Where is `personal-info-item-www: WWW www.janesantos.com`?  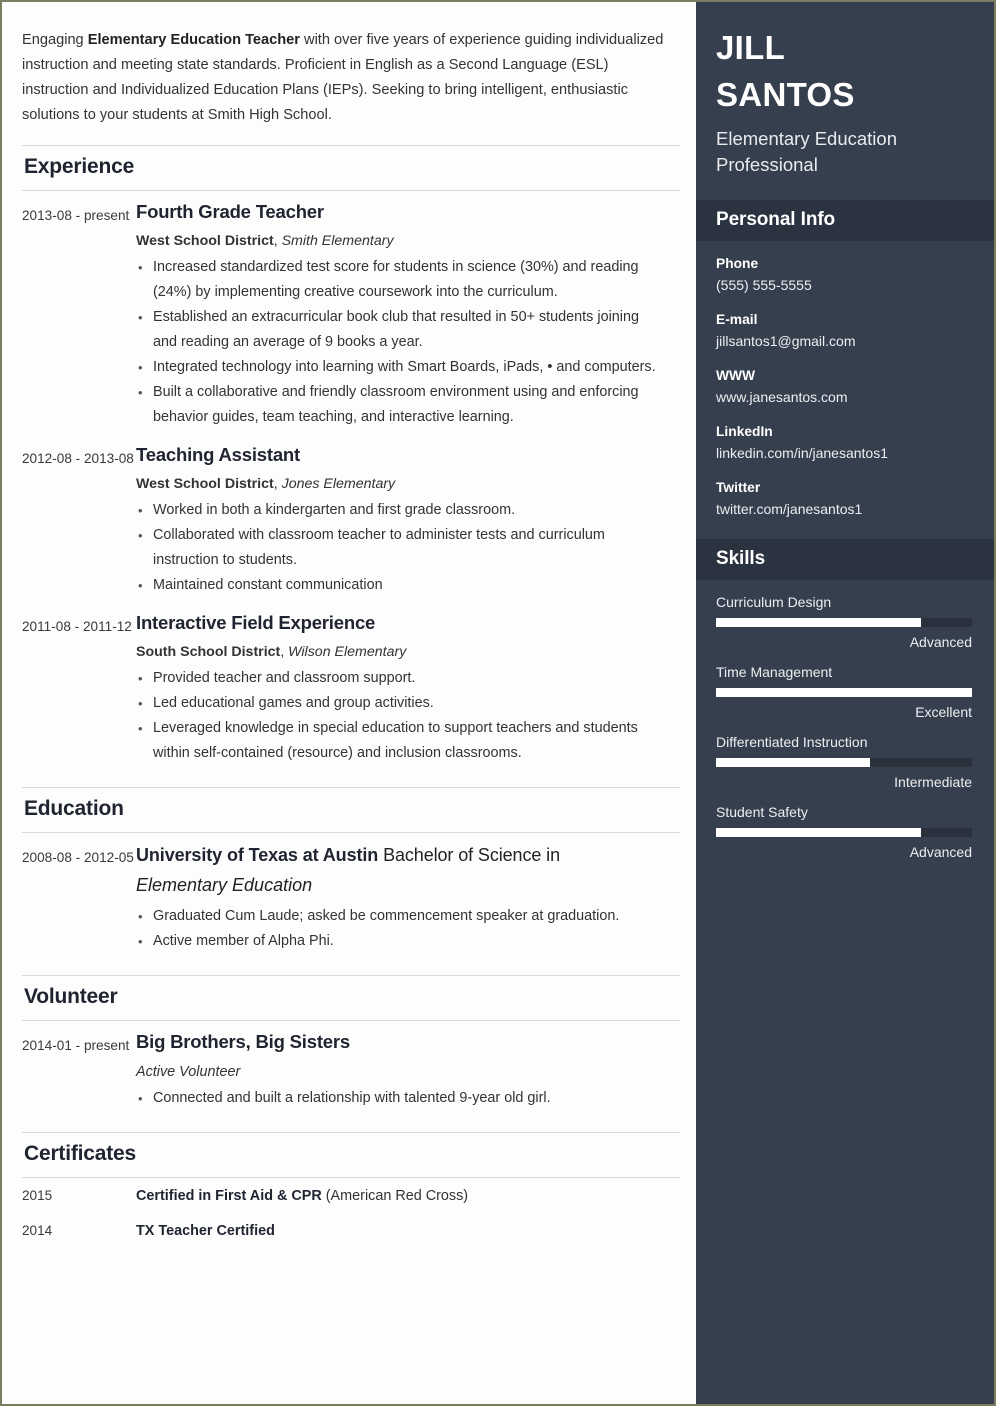
personal-info-item-www: WWW www.janesantos.com is located at coordinates (844, 386).